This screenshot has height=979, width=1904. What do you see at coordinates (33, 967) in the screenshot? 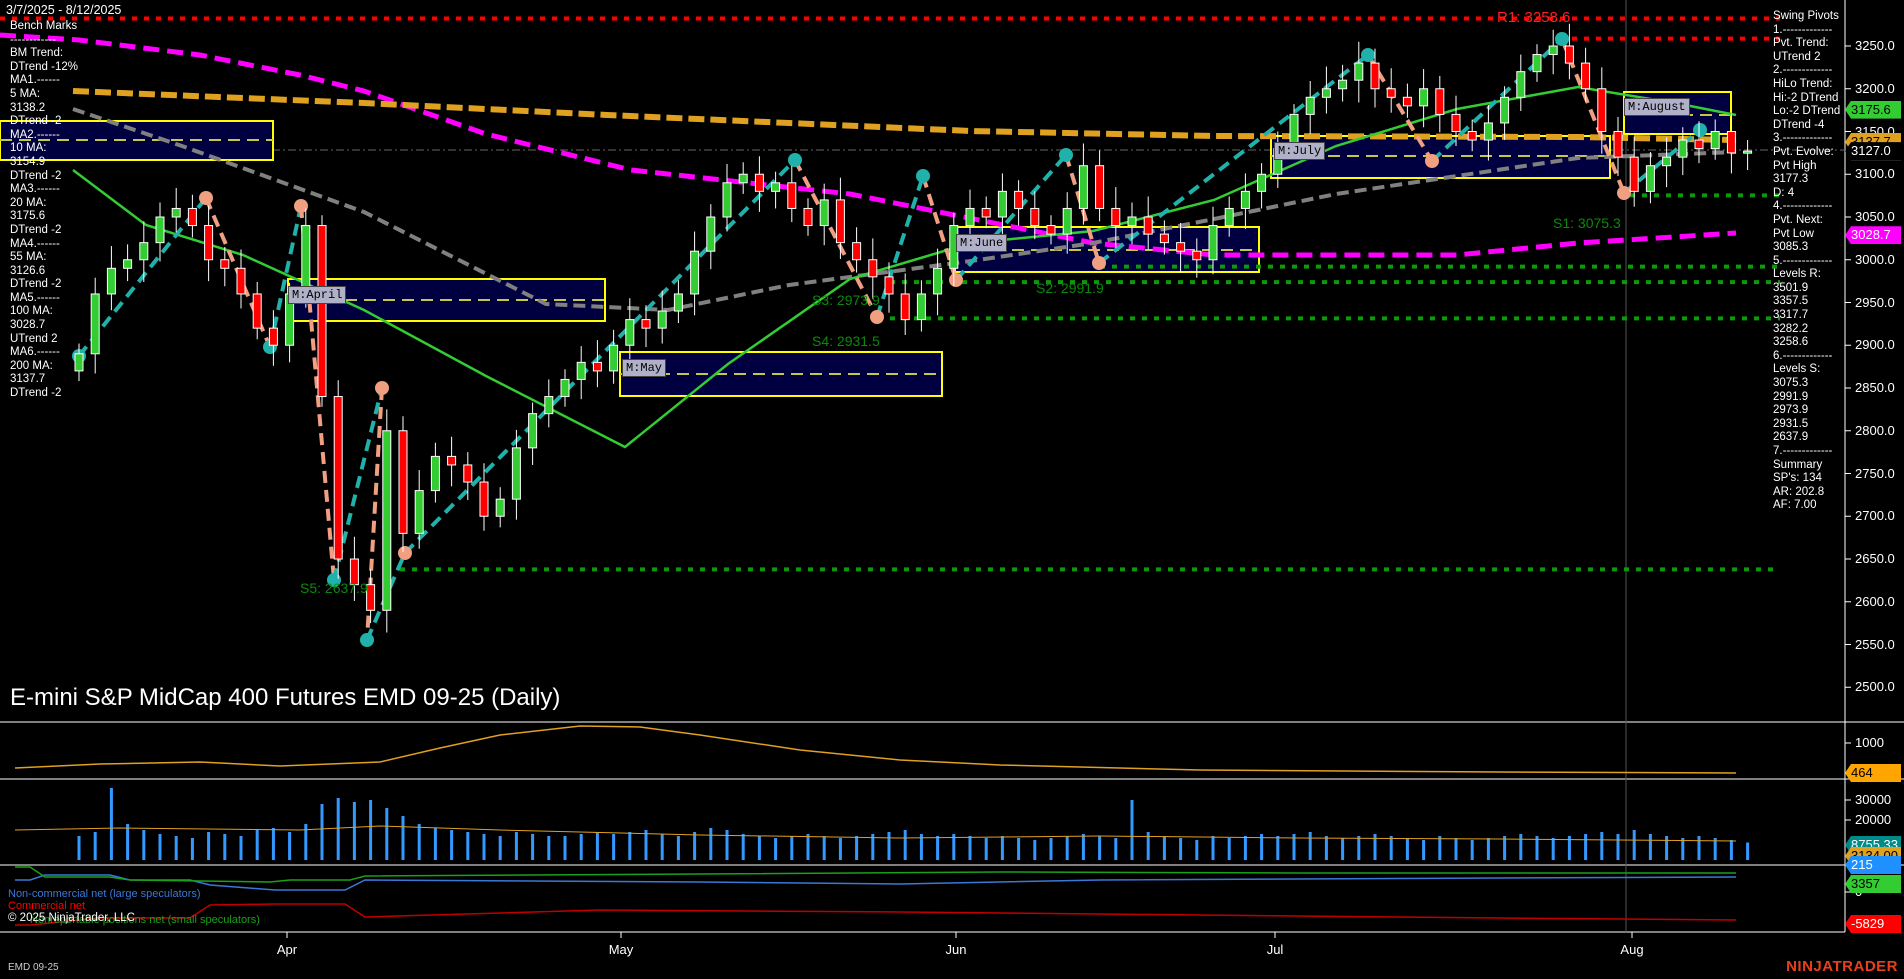
I see `instrument-tab: EMD 09-25` at bounding box center [33, 967].